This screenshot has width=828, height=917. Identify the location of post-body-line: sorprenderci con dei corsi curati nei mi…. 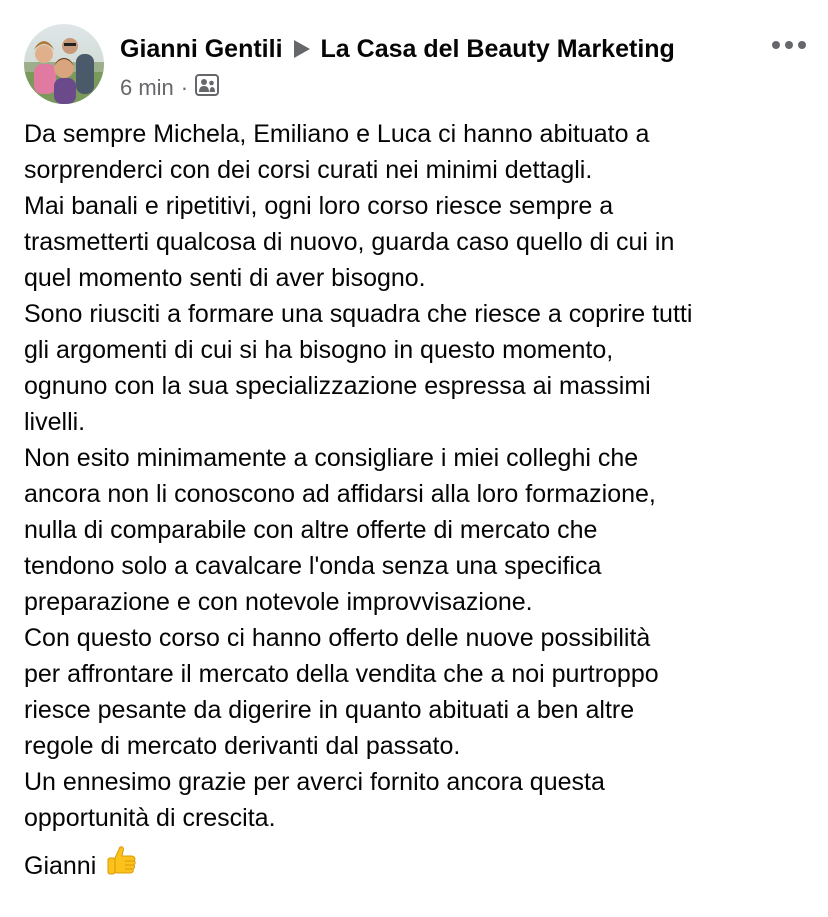
(308, 170).